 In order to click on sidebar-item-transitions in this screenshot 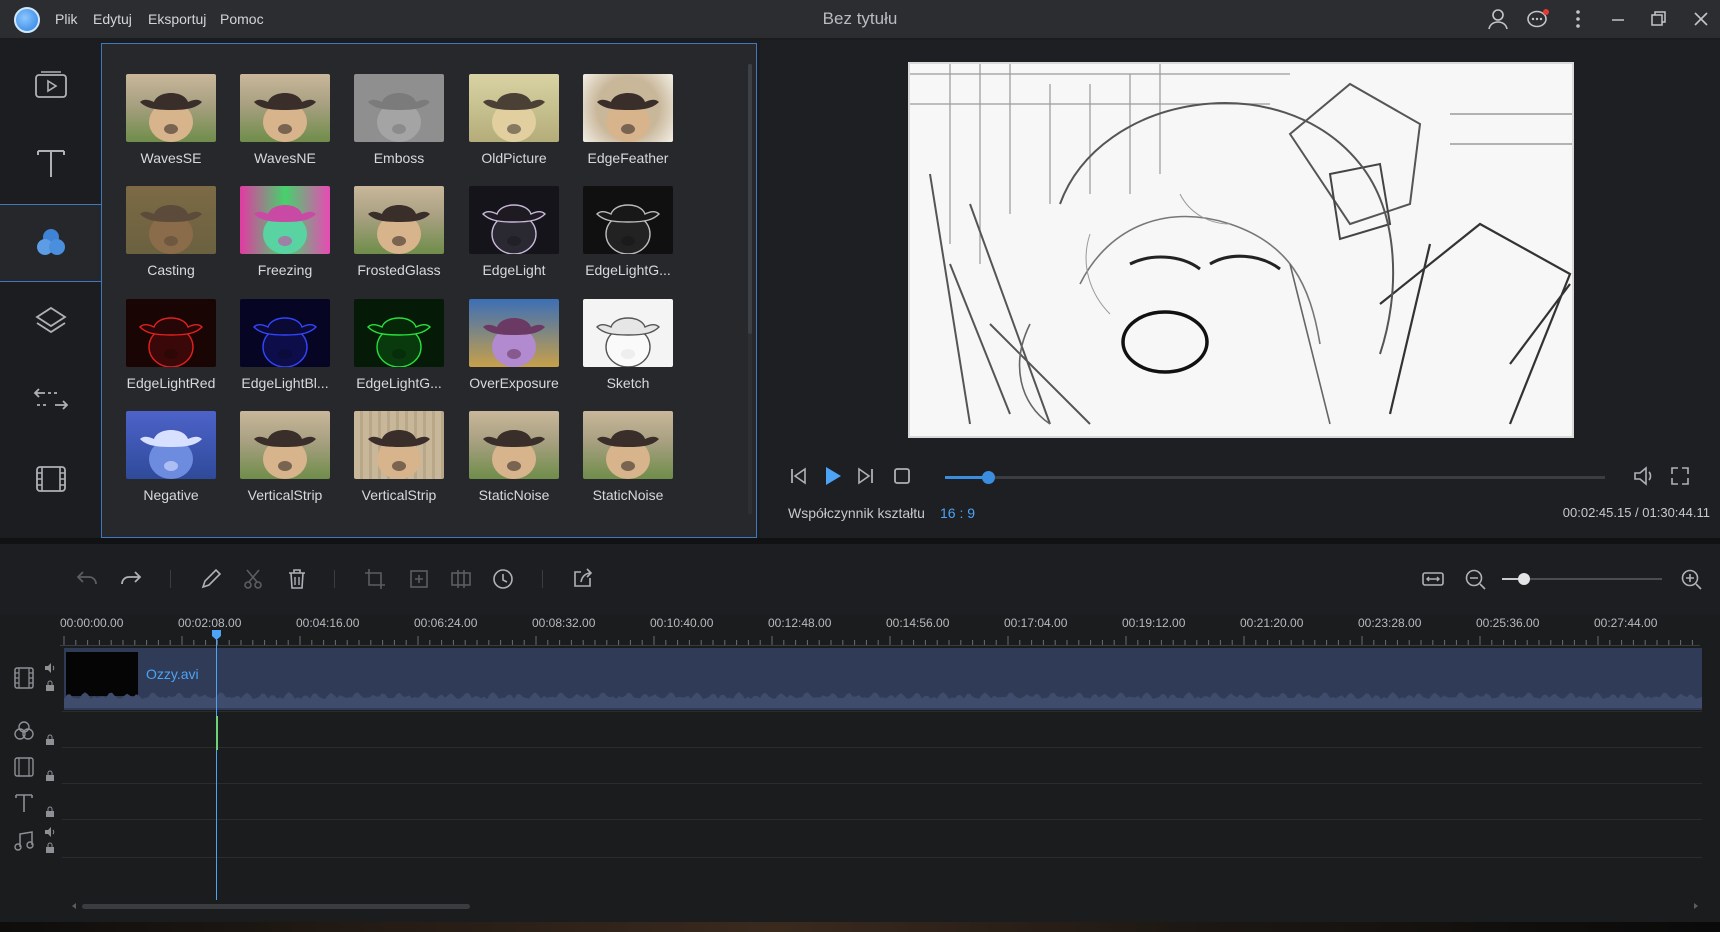, I will do `click(50, 399)`.